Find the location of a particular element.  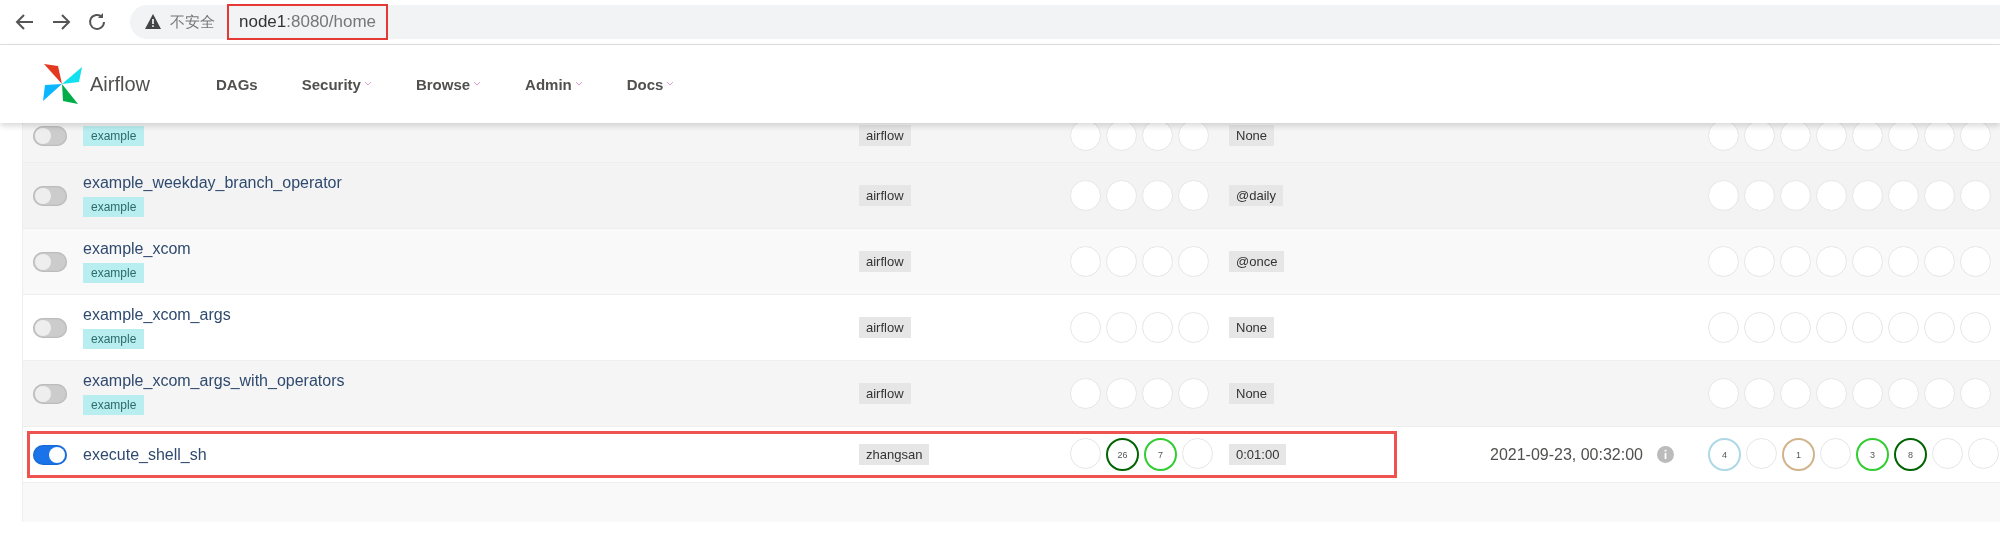

url-text: node1:8080/home is located at coordinates (308, 22).